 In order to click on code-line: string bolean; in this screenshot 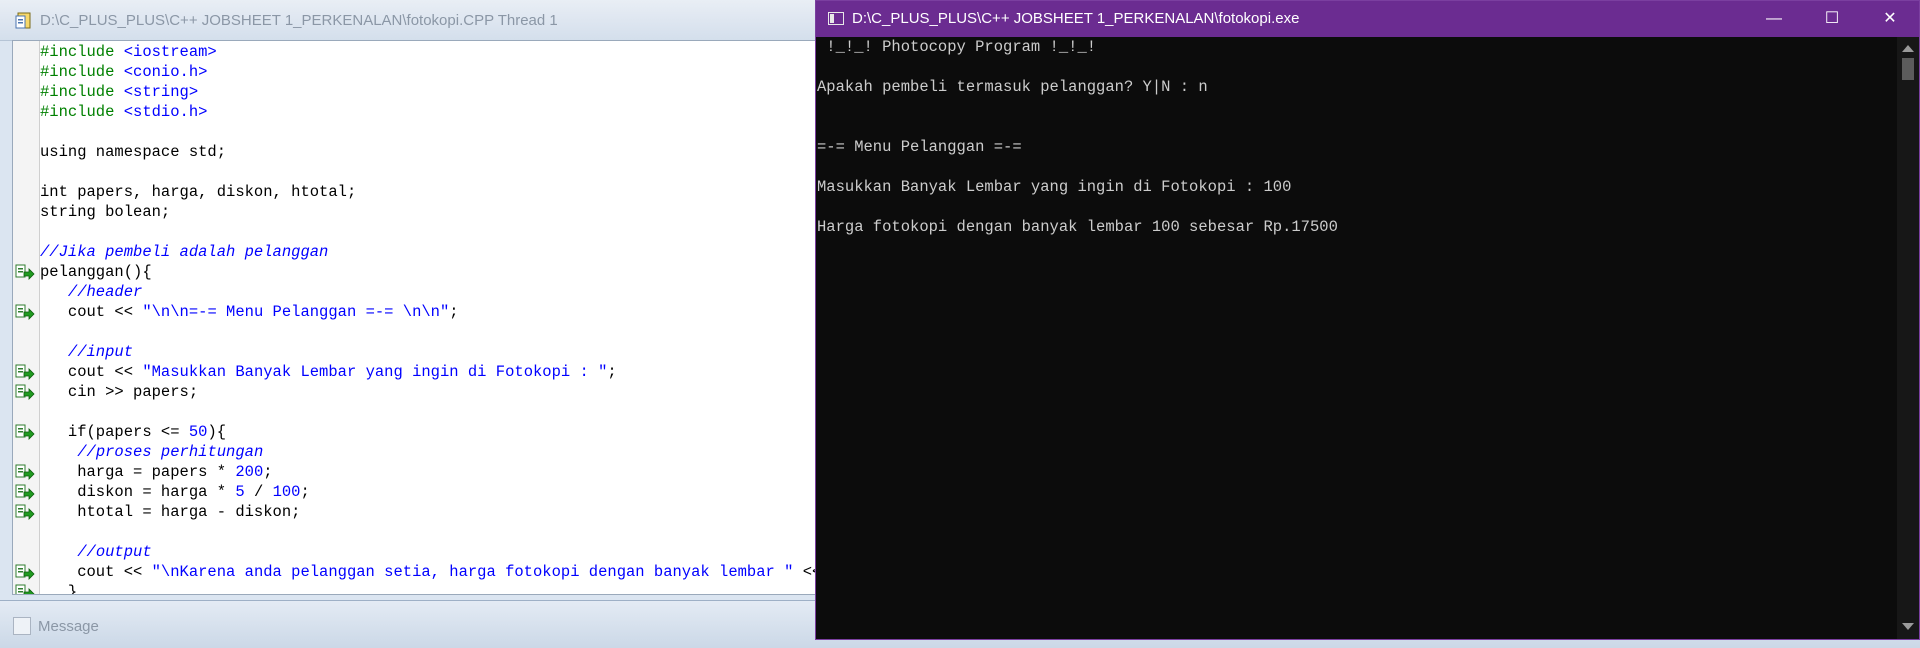, I will do `click(436, 212)`.